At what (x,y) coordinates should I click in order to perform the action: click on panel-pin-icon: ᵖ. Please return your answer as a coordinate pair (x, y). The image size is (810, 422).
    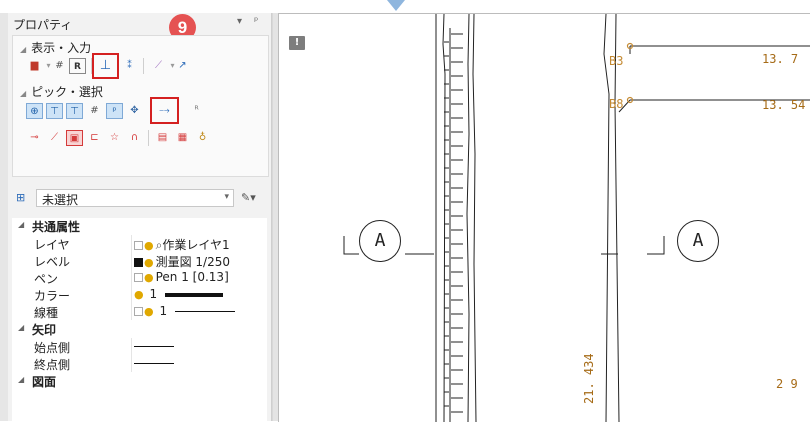
    Looking at the image, I should click on (256, 21).